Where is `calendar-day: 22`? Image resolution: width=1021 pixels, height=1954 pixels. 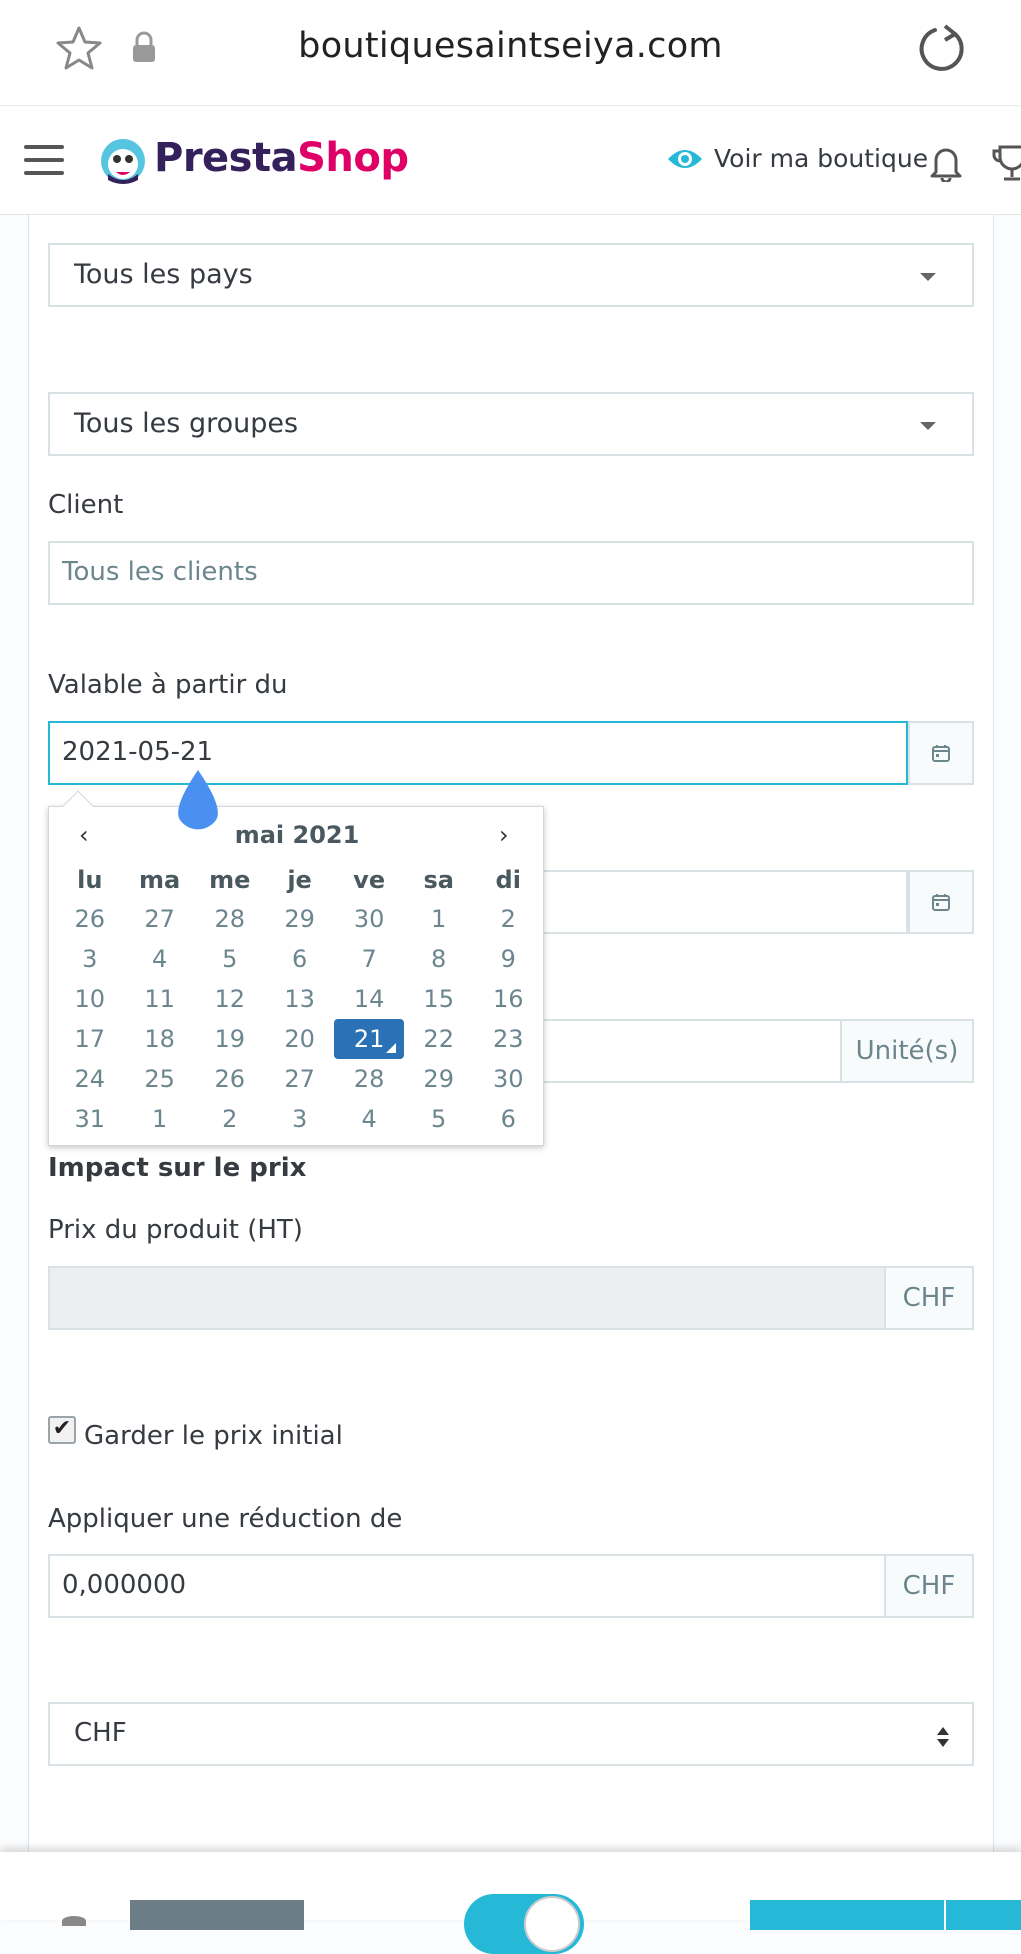
calendar-day: 22 is located at coordinates (439, 1039).